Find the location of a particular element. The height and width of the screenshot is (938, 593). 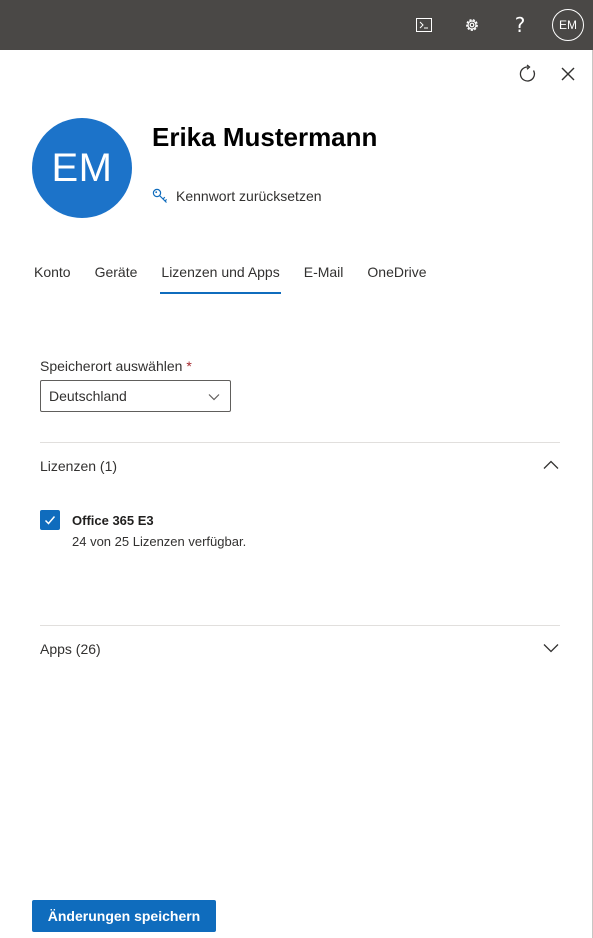

terminal-icon is located at coordinates (424, 25).